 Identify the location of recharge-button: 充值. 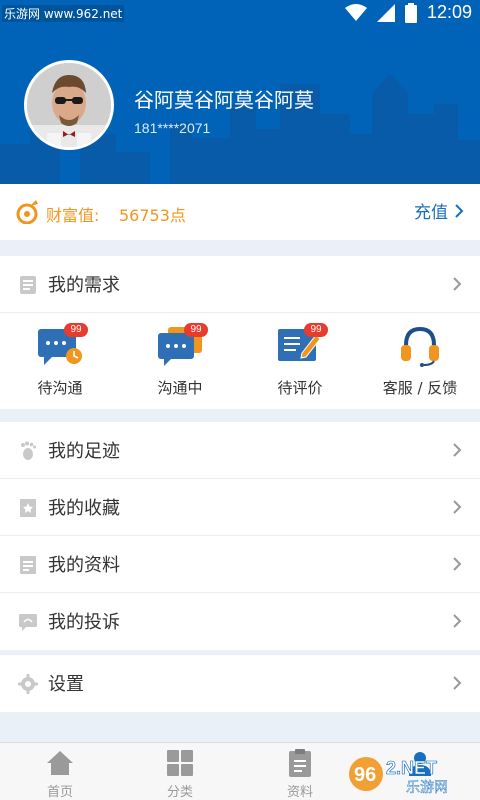
(439, 210).